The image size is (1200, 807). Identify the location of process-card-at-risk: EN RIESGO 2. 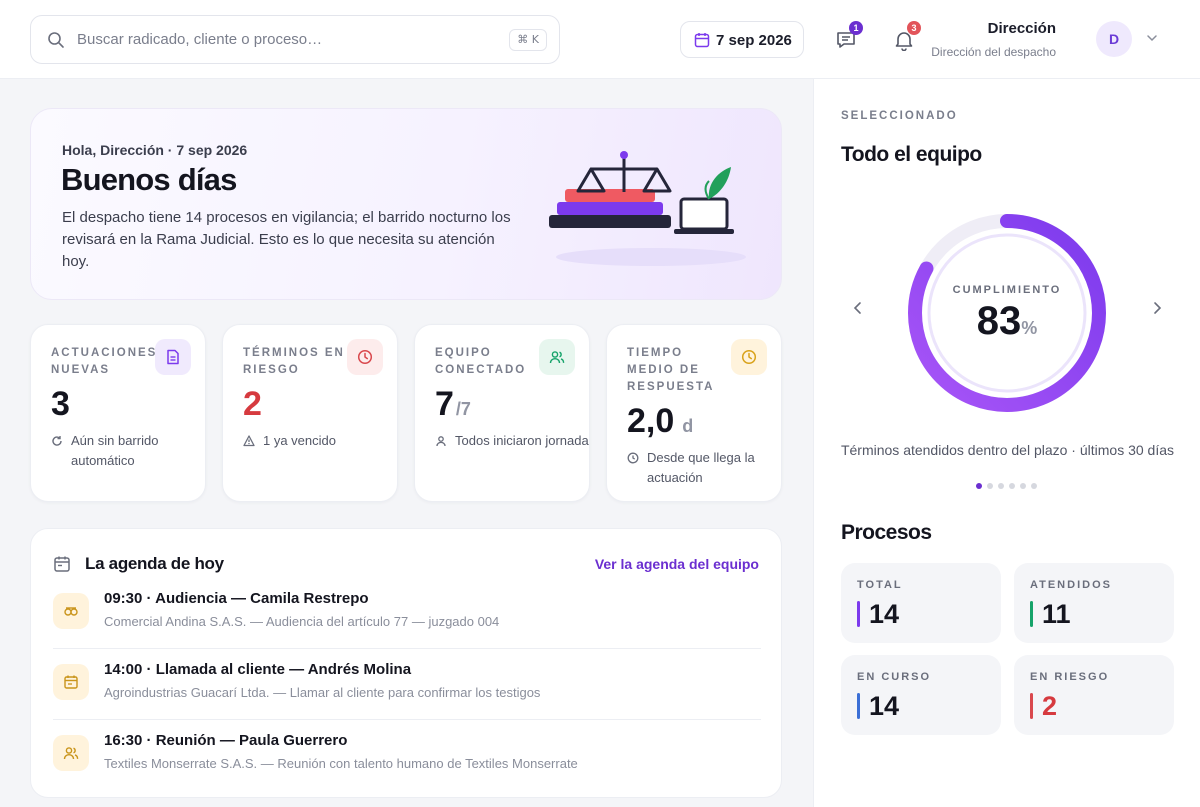
(1094, 695).